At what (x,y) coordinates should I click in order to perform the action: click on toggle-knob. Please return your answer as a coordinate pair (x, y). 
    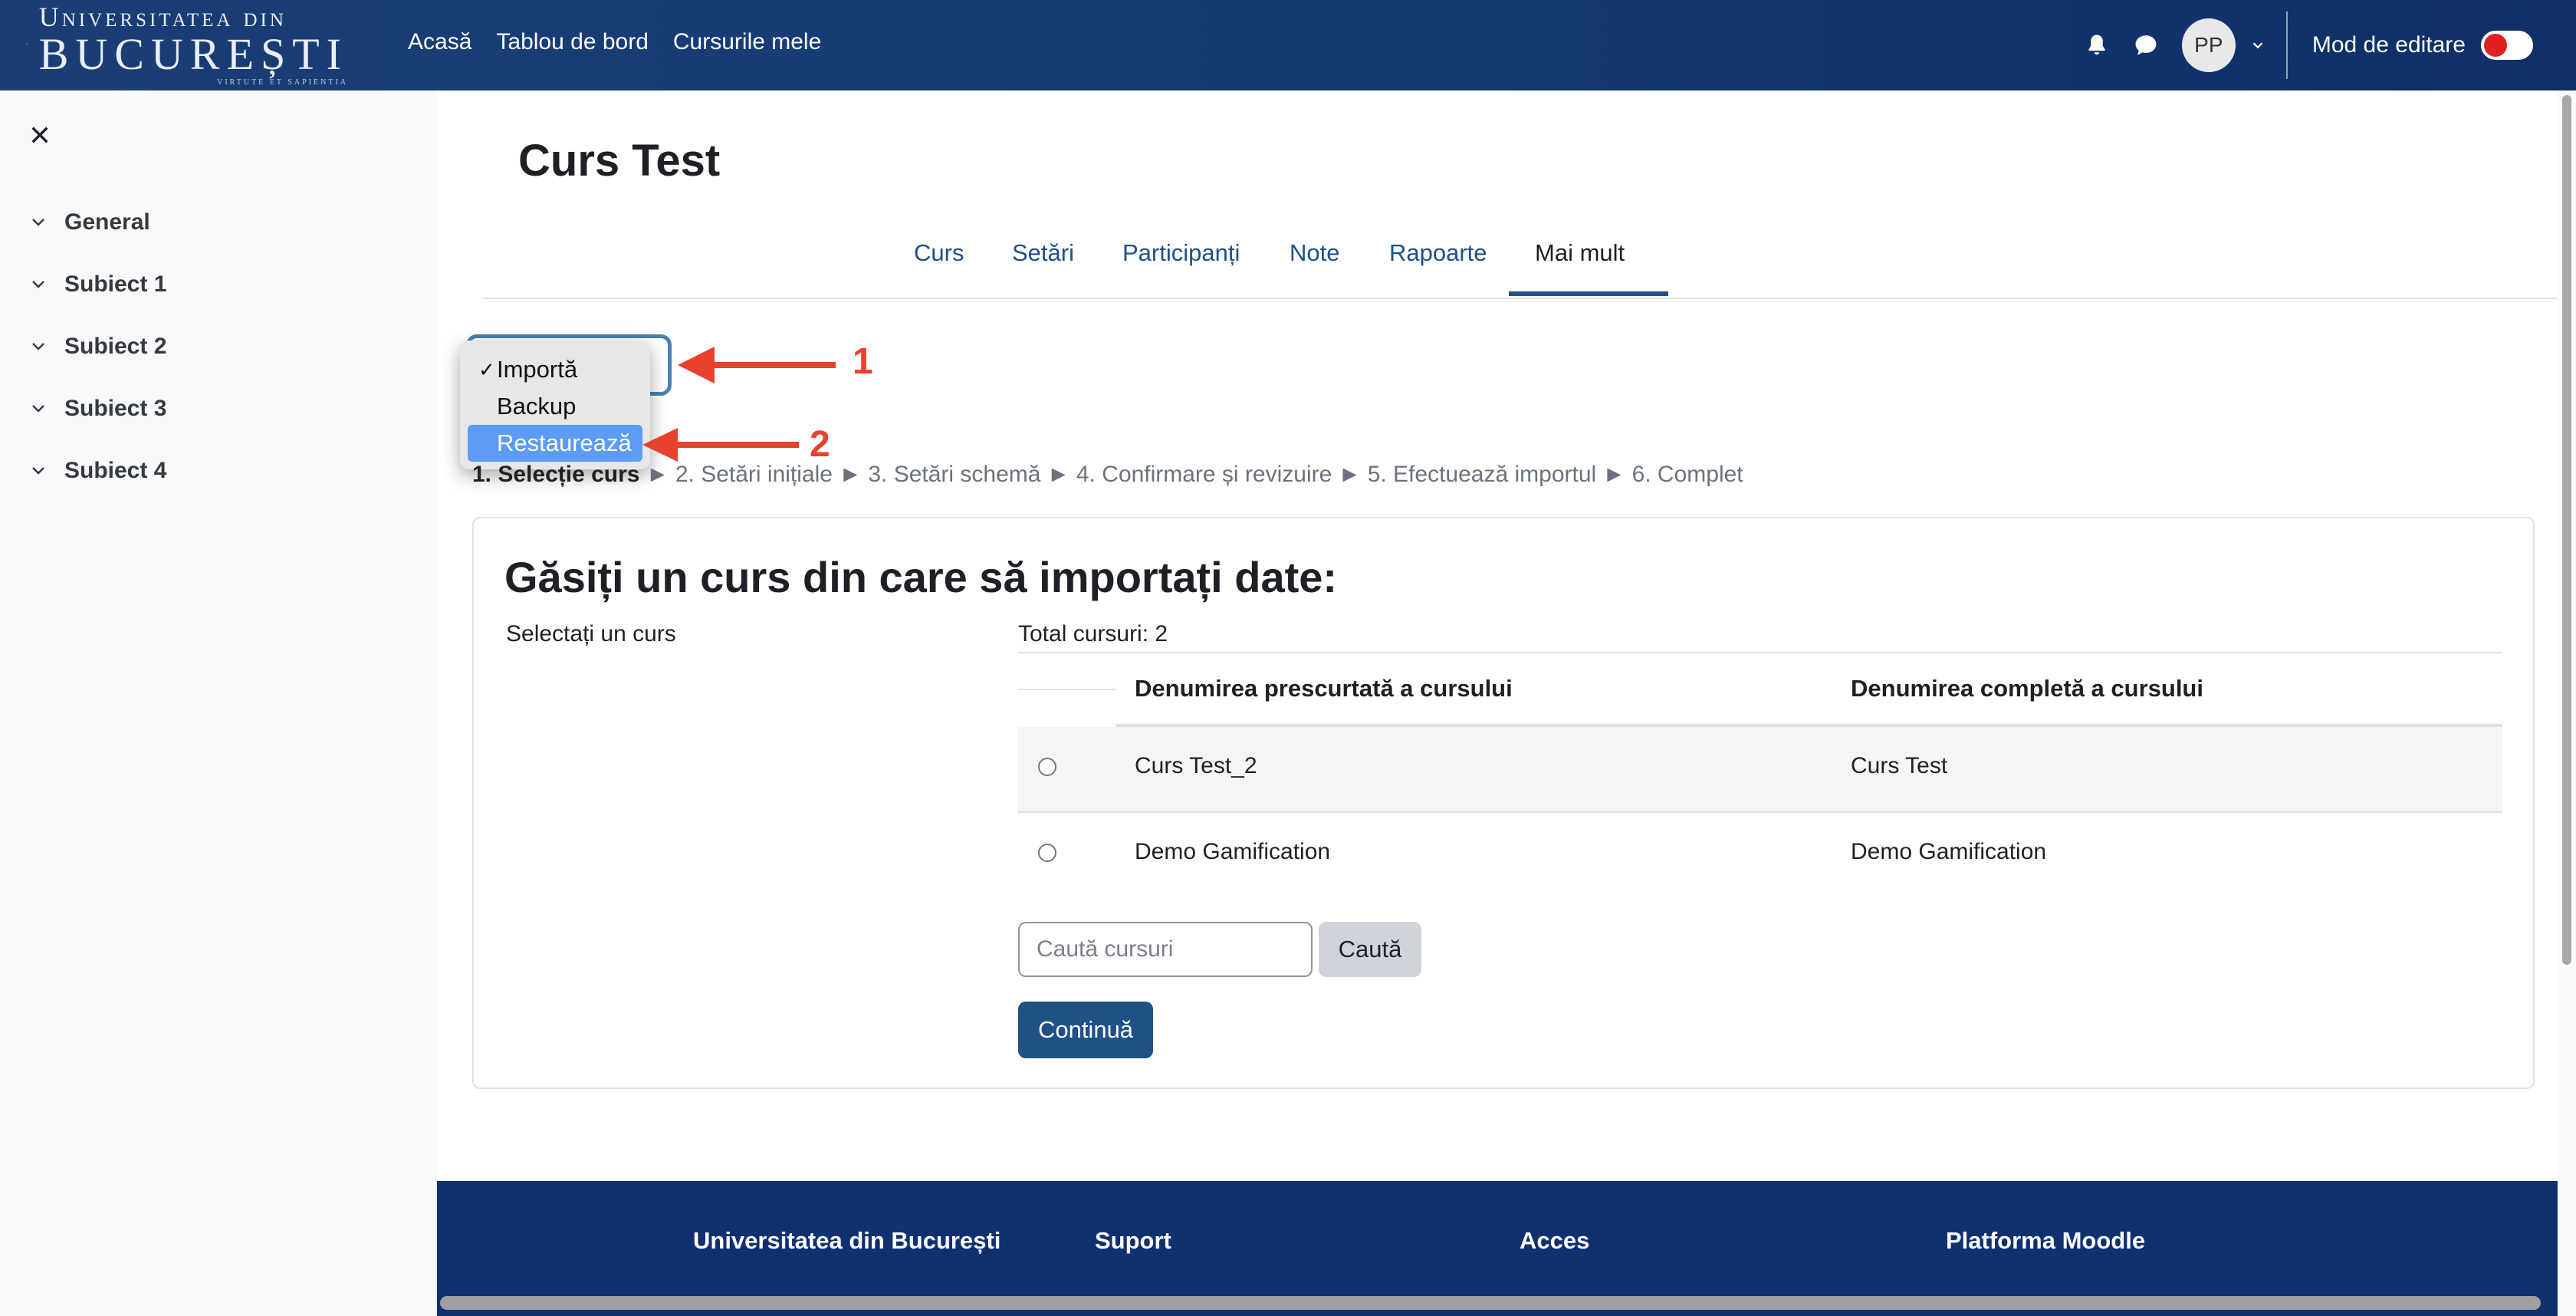
    Looking at the image, I should click on (2495, 45).